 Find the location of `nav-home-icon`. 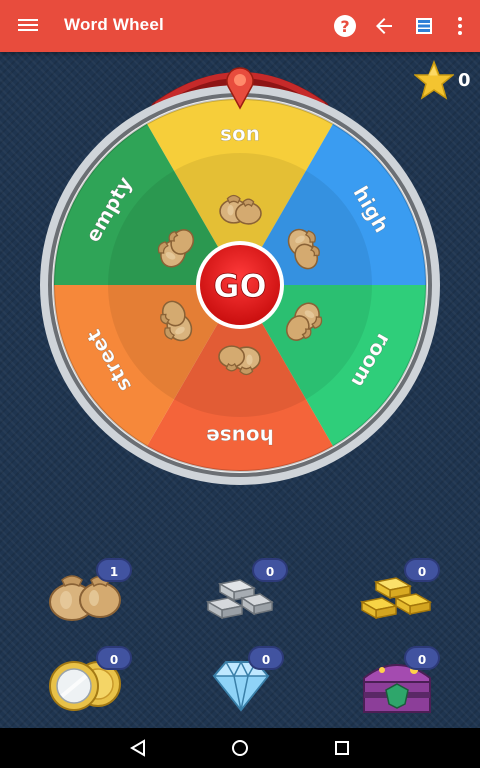

nav-home-icon is located at coordinates (240, 748).